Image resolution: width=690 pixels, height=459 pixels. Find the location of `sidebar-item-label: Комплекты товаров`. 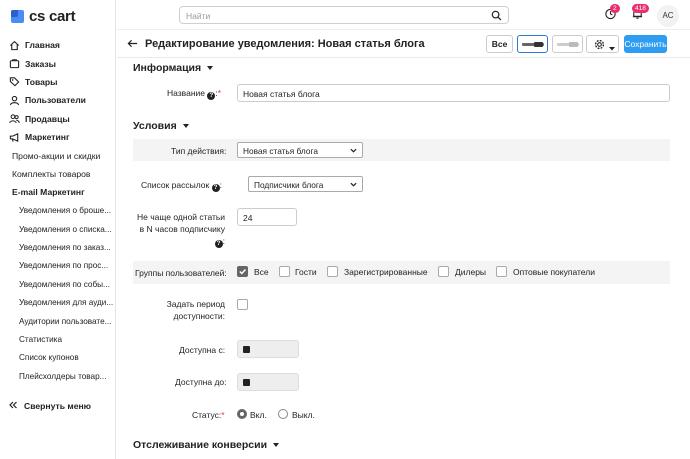

sidebar-item-label: Комплекты товаров is located at coordinates (51, 173).